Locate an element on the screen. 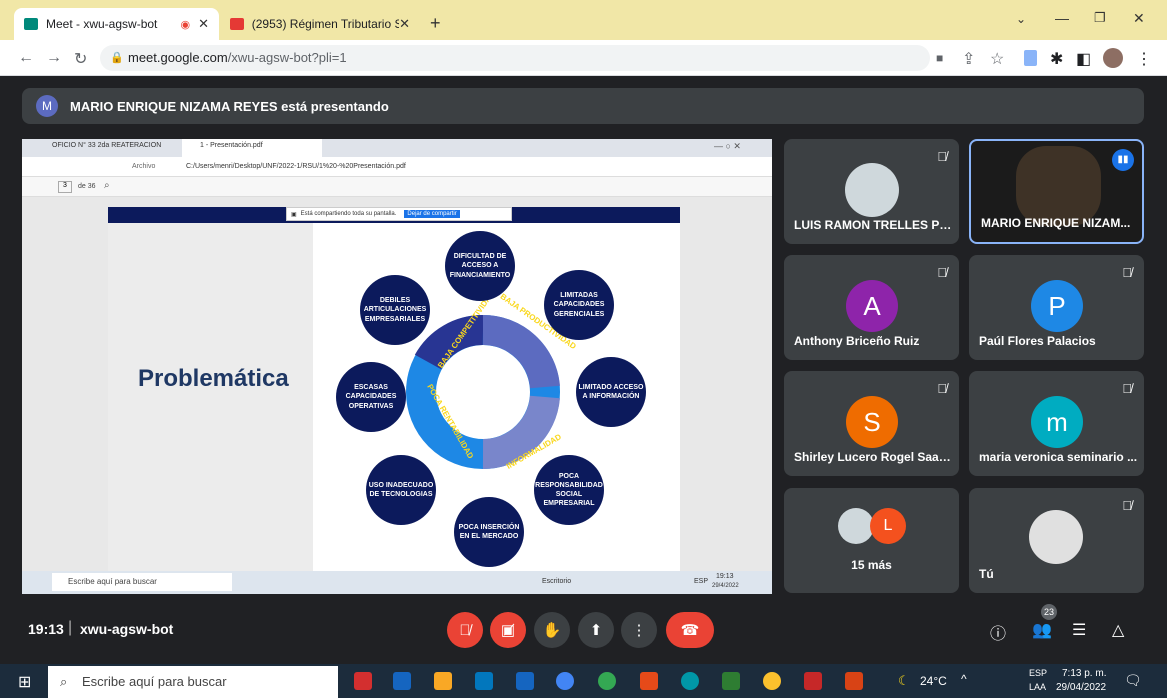  store-icon is located at coordinates (484, 681).